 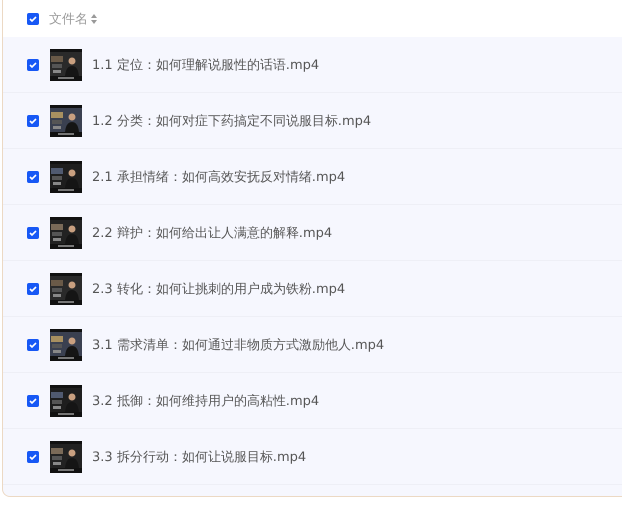 What do you see at coordinates (199, 457) in the screenshot?
I see `file-name: 3.3 拆分行动：如何让说服目标.mp4` at bounding box center [199, 457].